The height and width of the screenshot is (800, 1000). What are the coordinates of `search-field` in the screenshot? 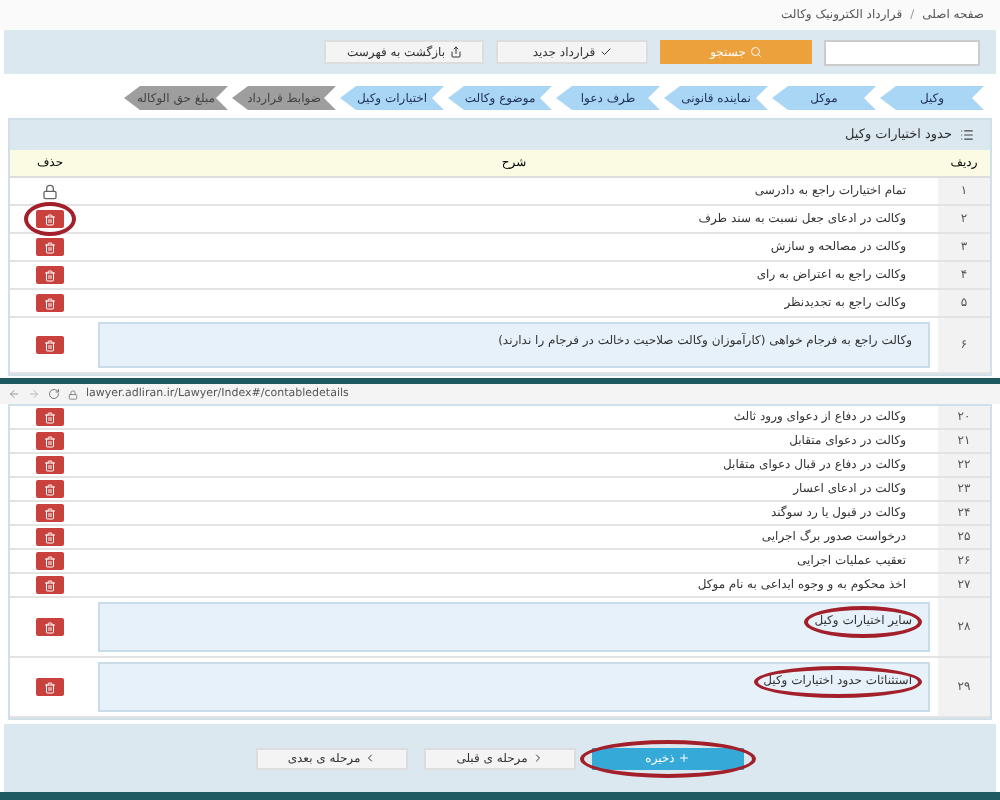 It's located at (902, 52).